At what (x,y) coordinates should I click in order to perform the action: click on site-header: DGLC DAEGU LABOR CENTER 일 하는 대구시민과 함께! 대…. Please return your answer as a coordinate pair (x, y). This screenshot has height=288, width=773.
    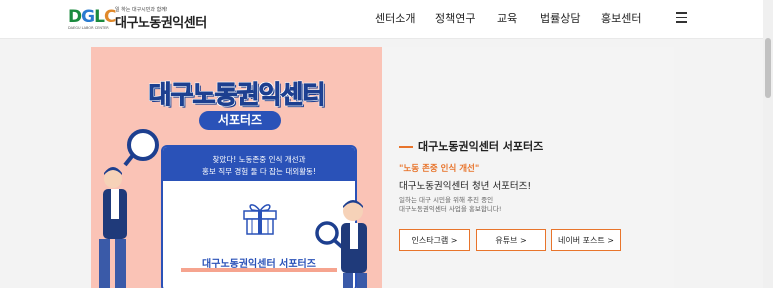
    Looking at the image, I should click on (386, 19).